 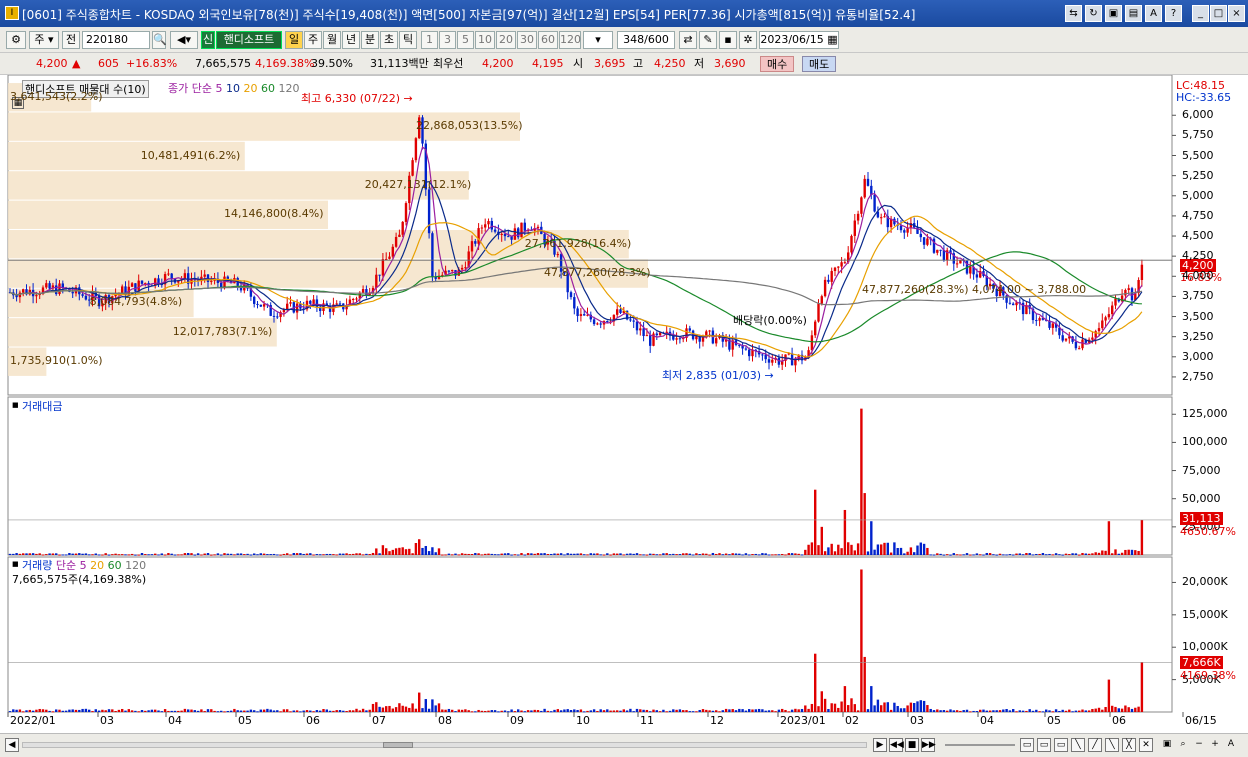 I want to click on layout1-icon: ▭, so click(x=1027, y=745).